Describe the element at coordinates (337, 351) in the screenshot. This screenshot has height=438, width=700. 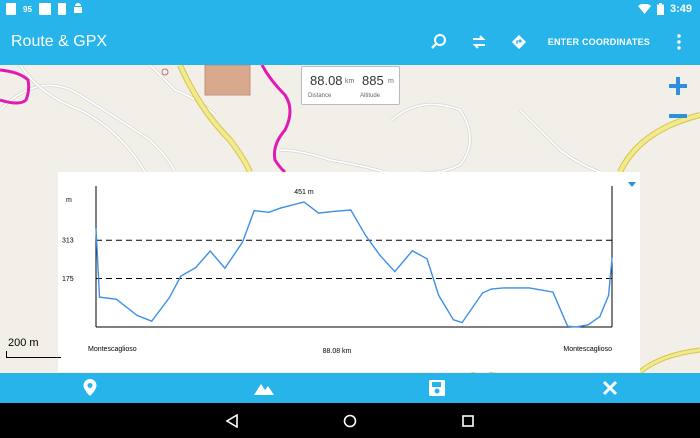
I see `total-distance-label: 88.08 km` at that location.